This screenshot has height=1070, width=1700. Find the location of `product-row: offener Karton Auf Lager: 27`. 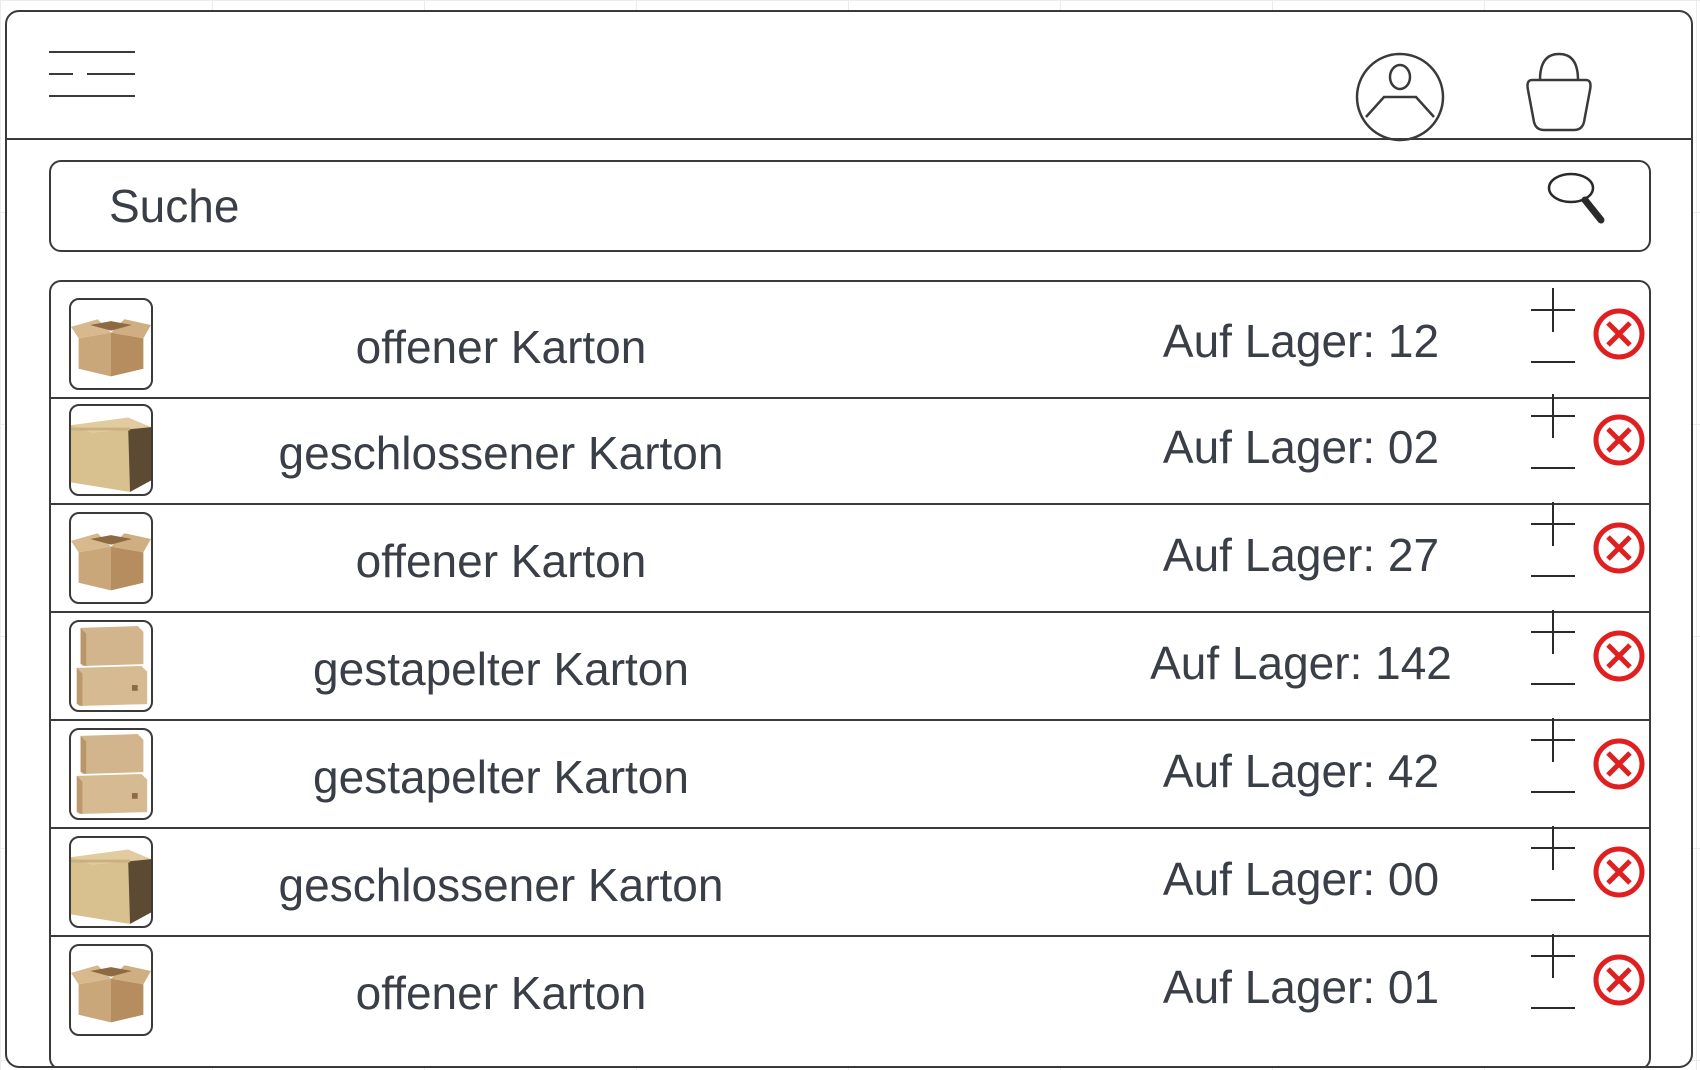

product-row: offener Karton Auf Lager: 27 is located at coordinates (850, 554).